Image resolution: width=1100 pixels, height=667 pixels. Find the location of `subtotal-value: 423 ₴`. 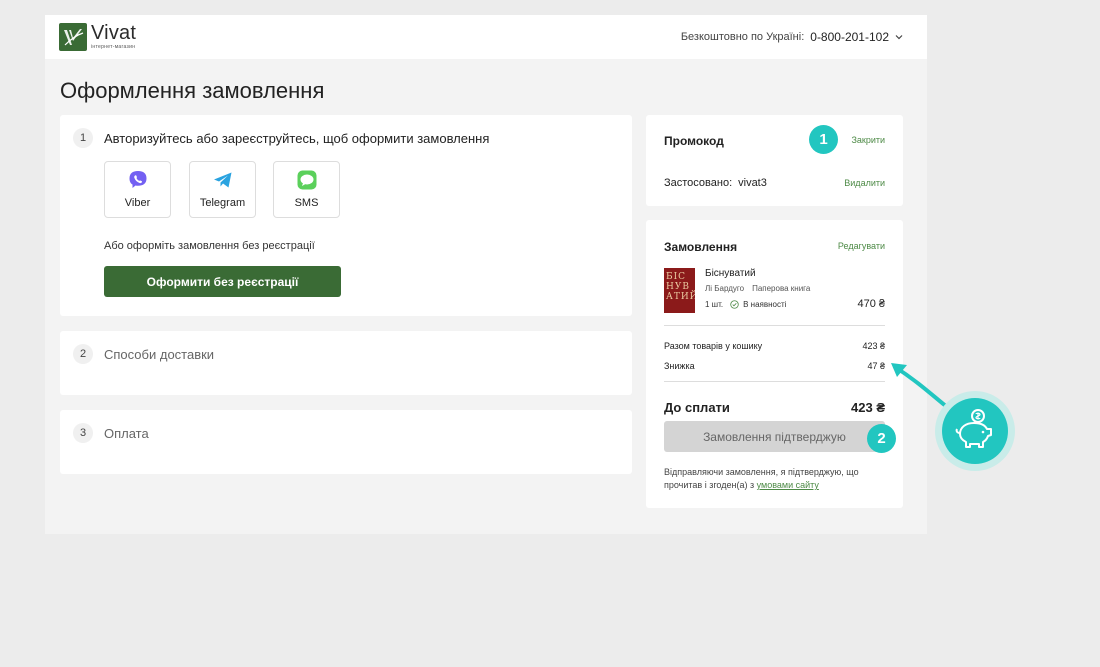

subtotal-value: 423 ₴ is located at coordinates (873, 346).